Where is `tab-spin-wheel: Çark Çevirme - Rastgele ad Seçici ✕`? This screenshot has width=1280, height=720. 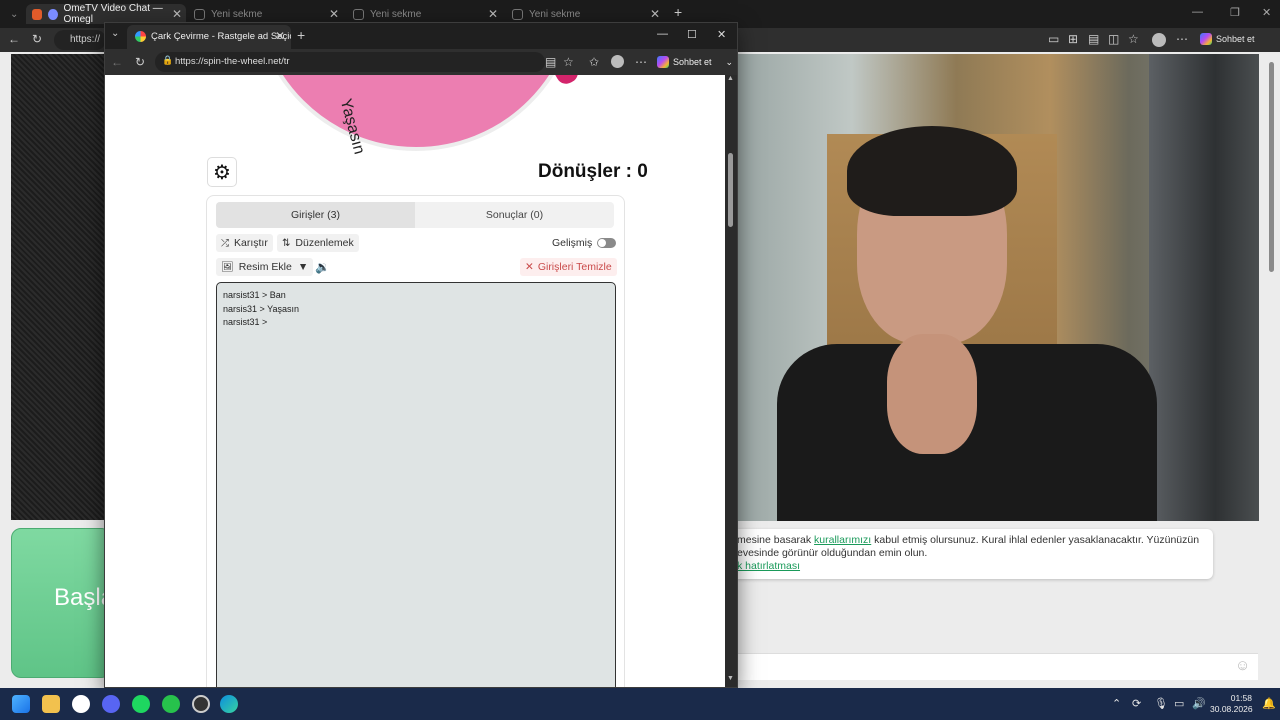
tab-spin-wheel: Çark Çevirme - Rastgele ad Seçici ✕ is located at coordinates (209, 37).